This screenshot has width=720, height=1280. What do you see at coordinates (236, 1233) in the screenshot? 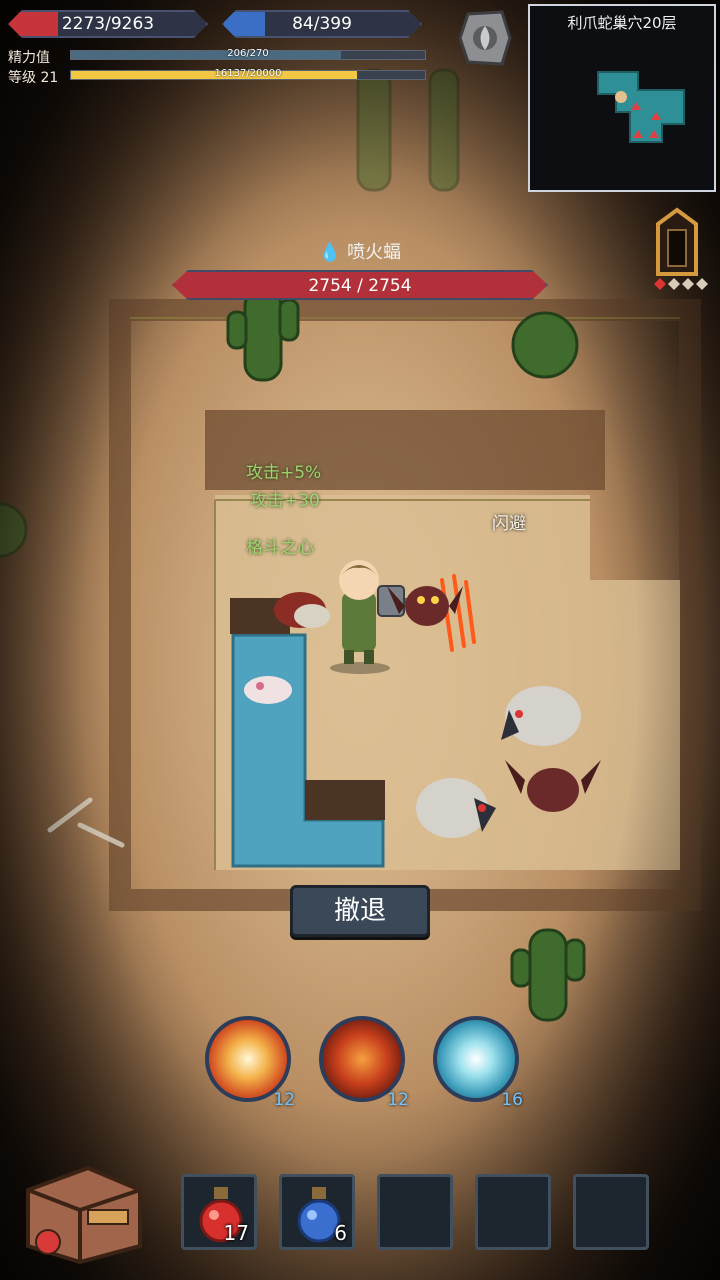
I see `item-count: 17` at bounding box center [236, 1233].